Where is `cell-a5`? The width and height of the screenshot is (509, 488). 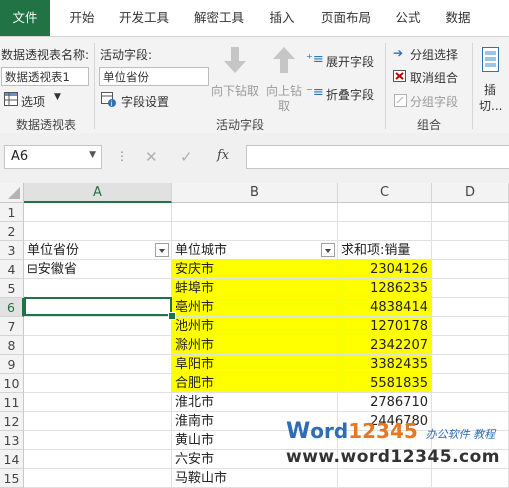
cell-a5 is located at coordinates (98, 288).